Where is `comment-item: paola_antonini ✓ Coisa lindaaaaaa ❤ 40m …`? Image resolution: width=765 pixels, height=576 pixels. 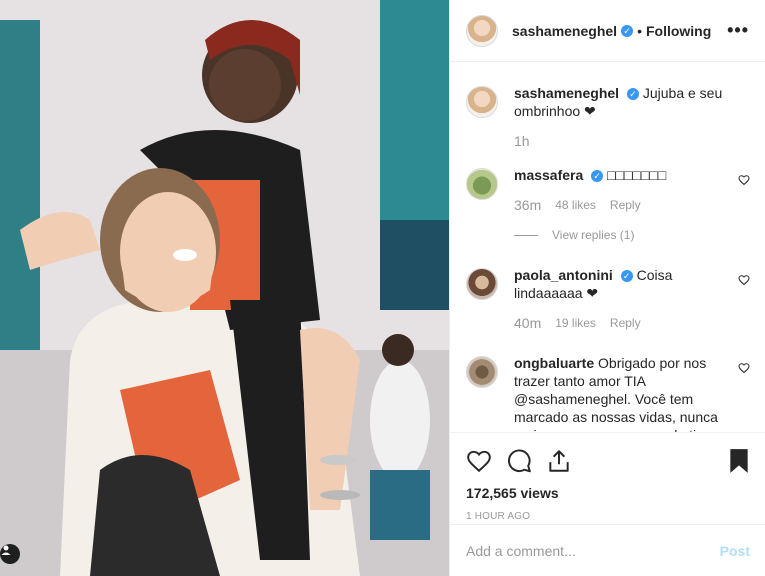 comment-item: paola_antonini ✓ Coisa lindaaaaaa ❤ 40m … is located at coordinates (607, 299).